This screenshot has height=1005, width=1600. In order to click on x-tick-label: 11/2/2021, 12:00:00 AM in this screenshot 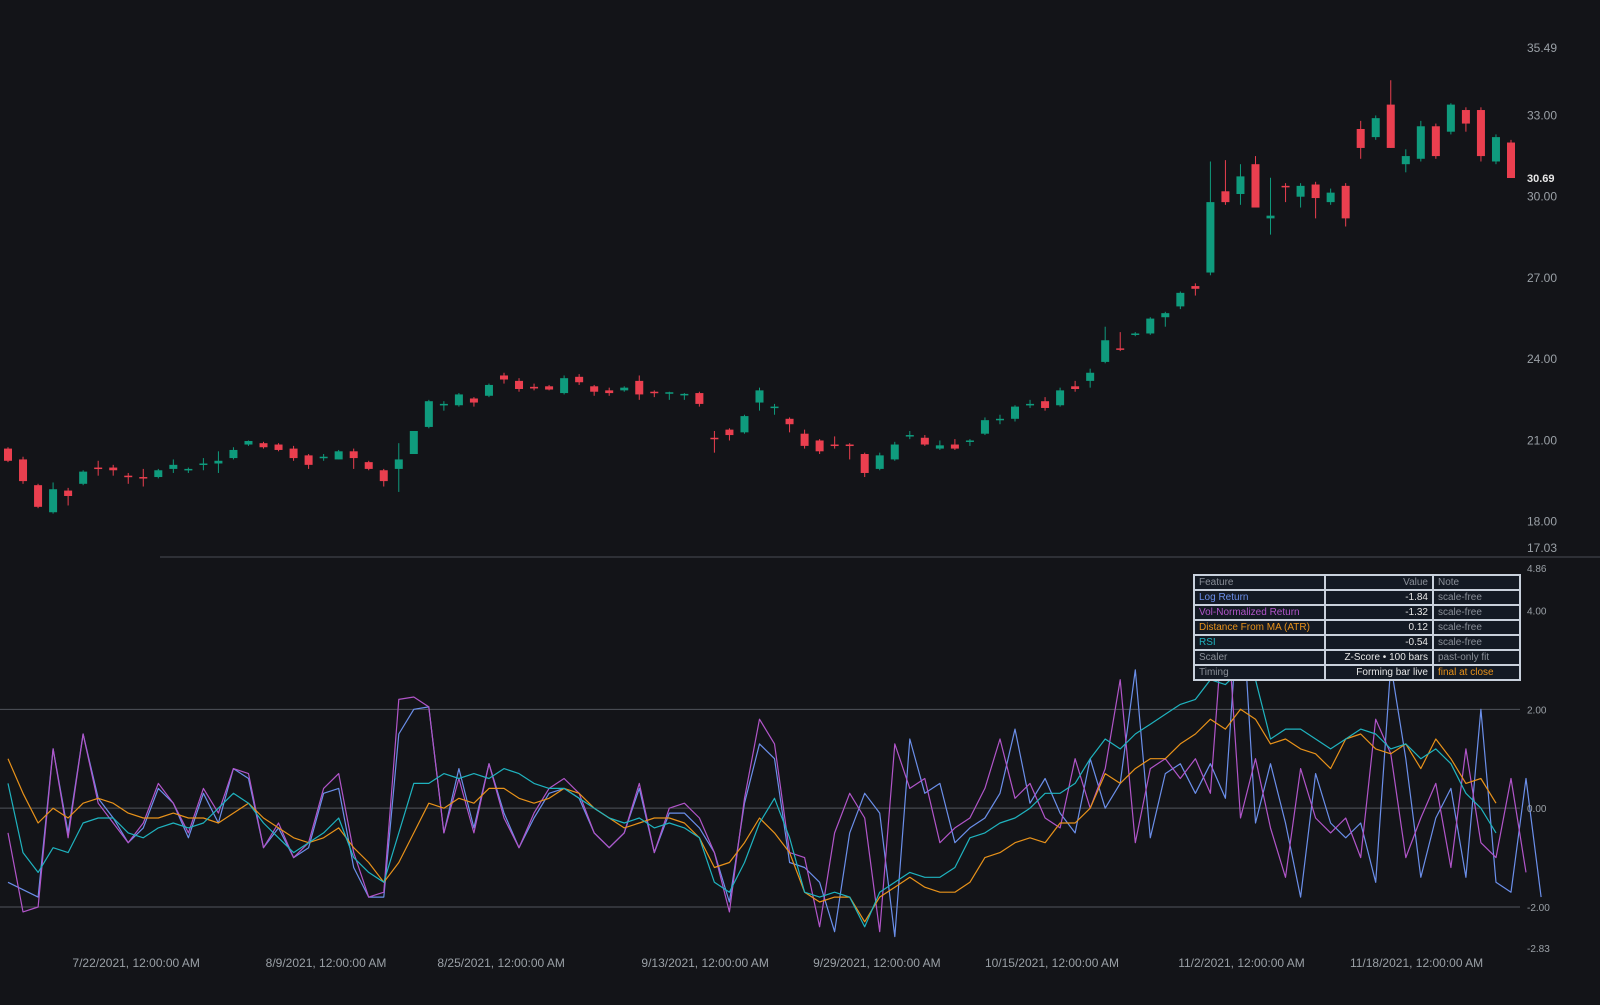, I will do `click(1241, 963)`.